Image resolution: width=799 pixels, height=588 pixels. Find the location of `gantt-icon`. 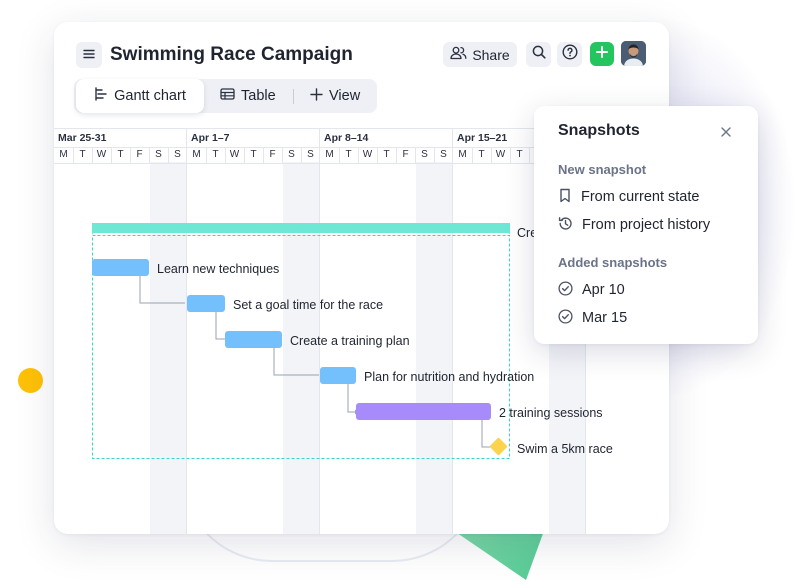

gantt-icon is located at coordinates (101, 96).